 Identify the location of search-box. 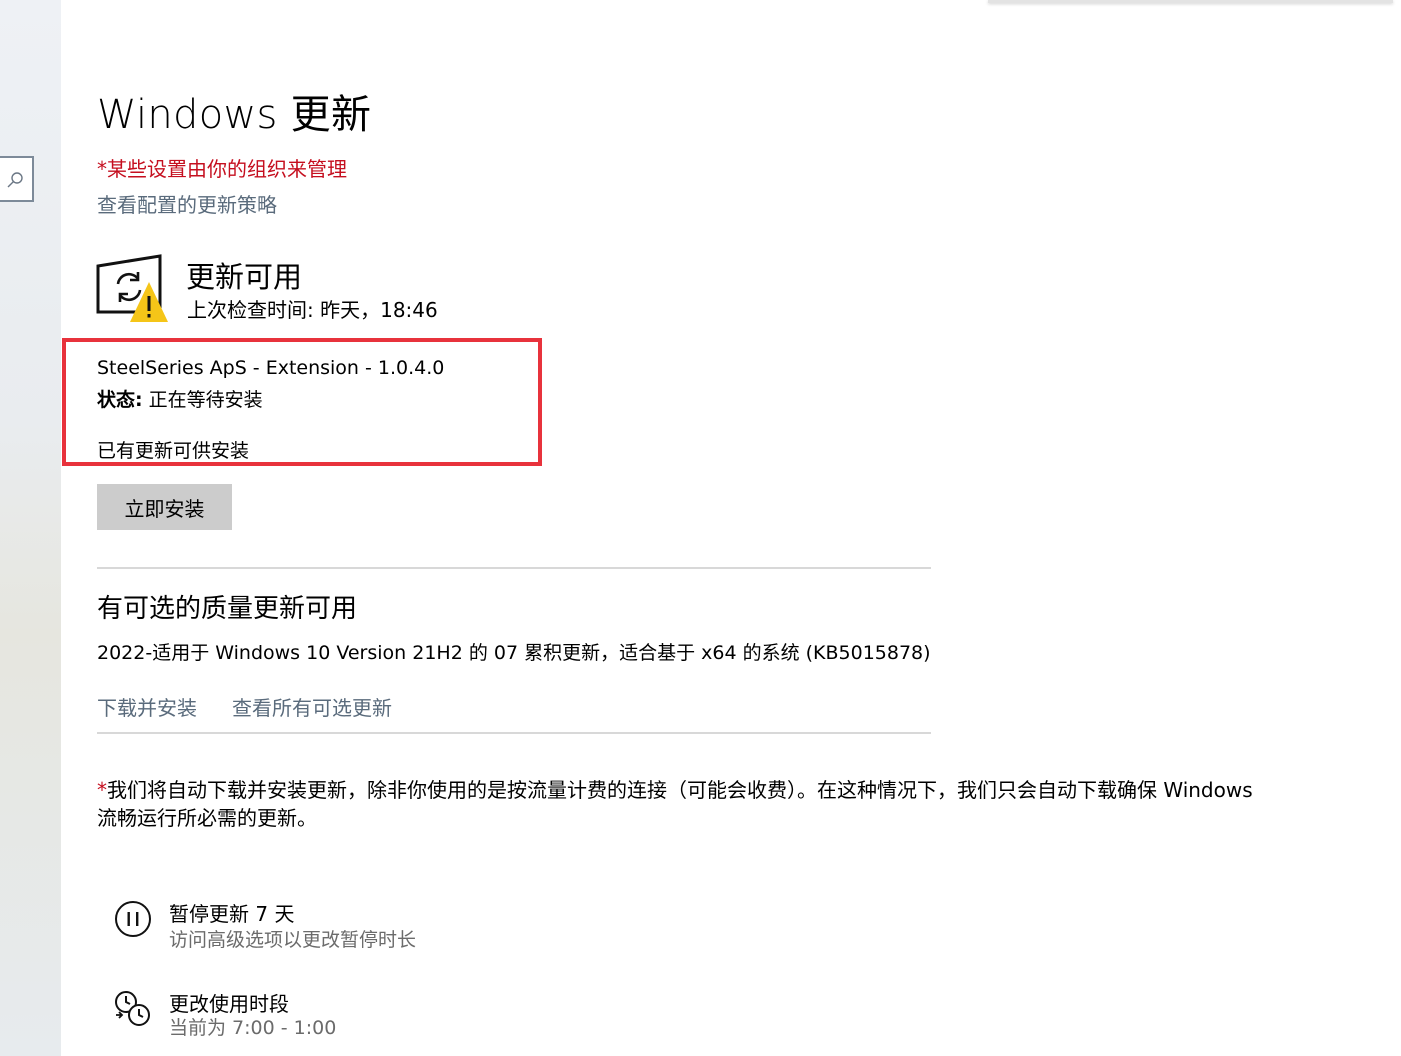
(17, 179).